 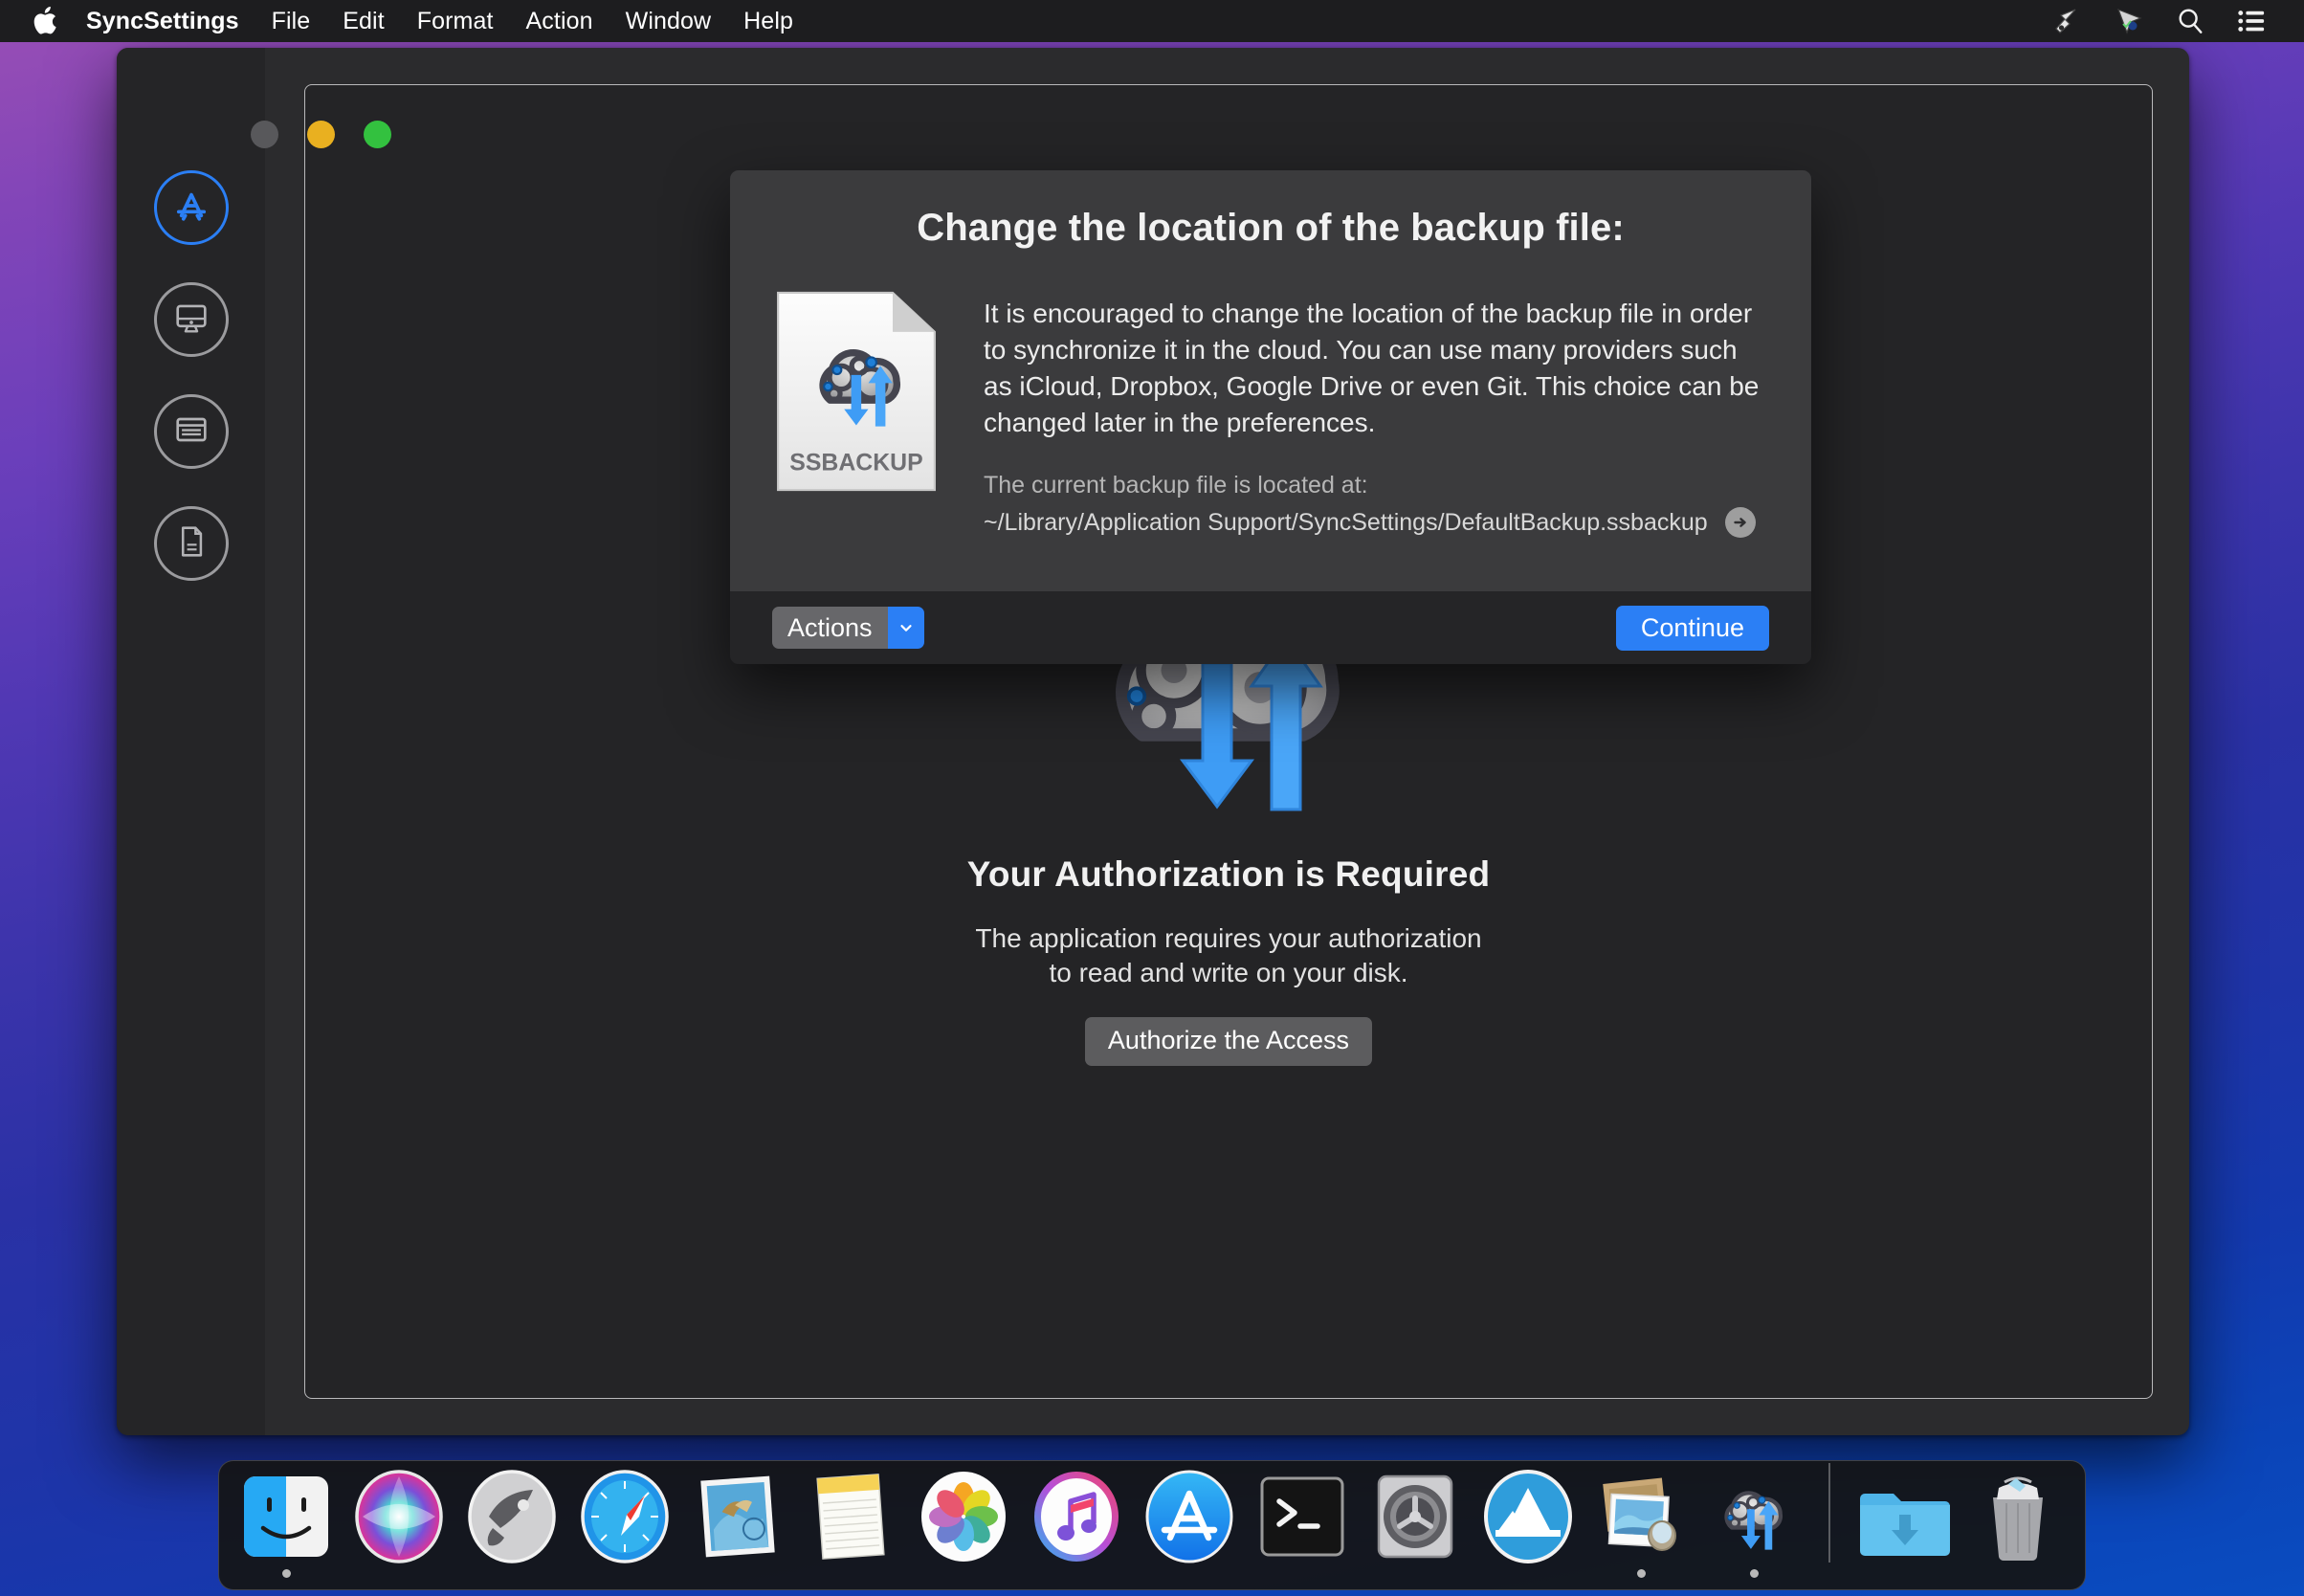 What do you see at coordinates (2190, 21) in the screenshot?
I see `search-icon` at bounding box center [2190, 21].